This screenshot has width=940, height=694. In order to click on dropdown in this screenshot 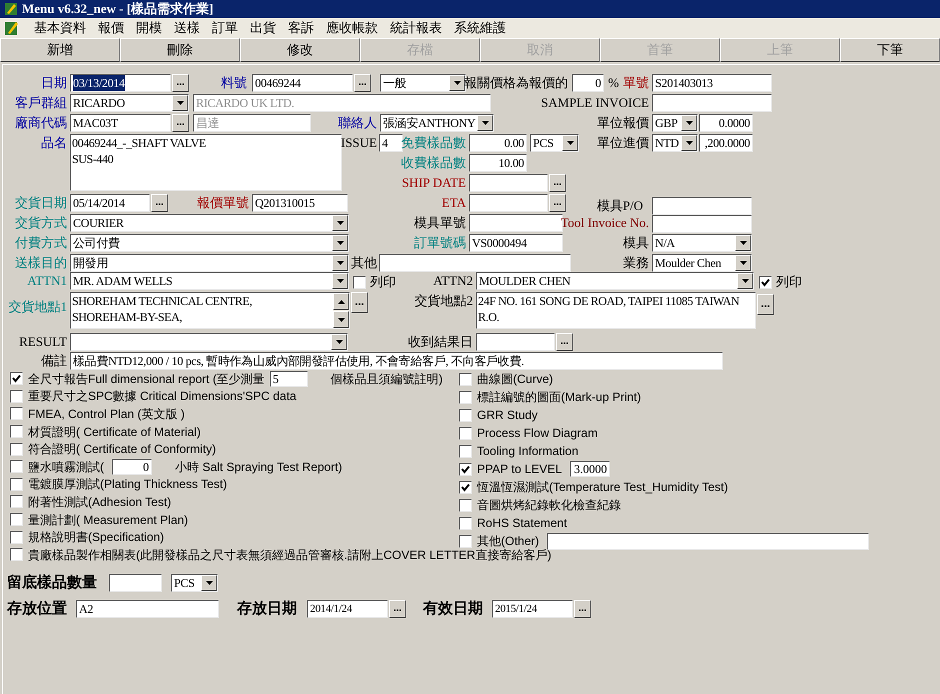, I will do `click(209, 342)`.